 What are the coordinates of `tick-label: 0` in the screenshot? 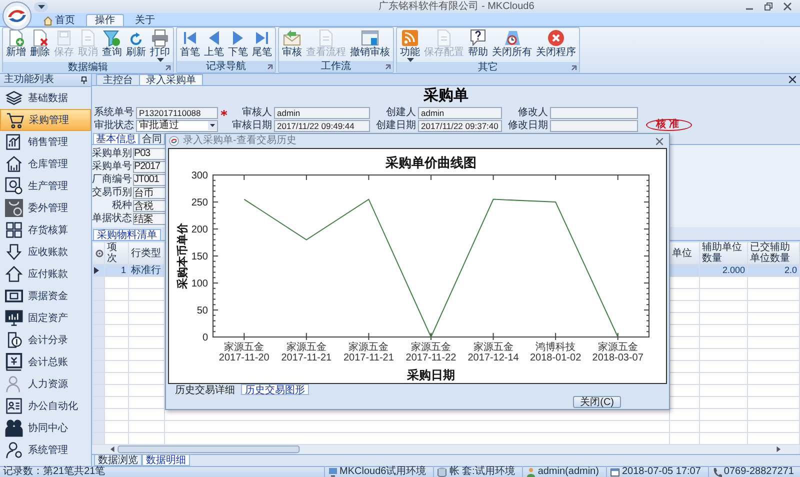 It's located at (205, 338).